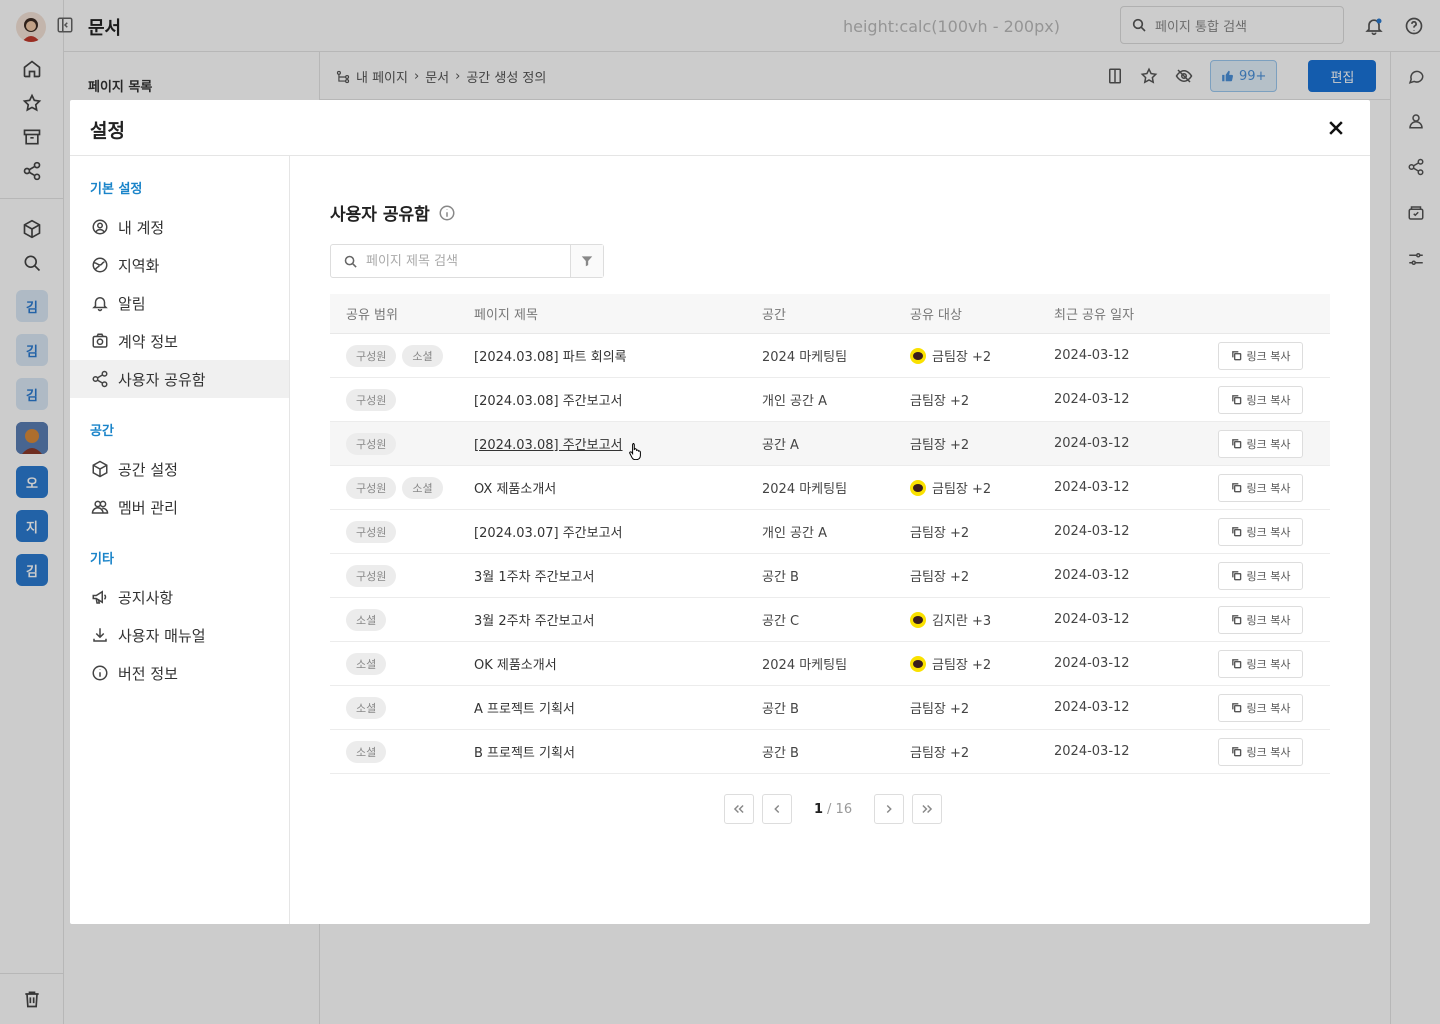 The image size is (1440, 1024). What do you see at coordinates (372, 315) in the screenshot?
I see `column-header-scope: 공유 범위` at bounding box center [372, 315].